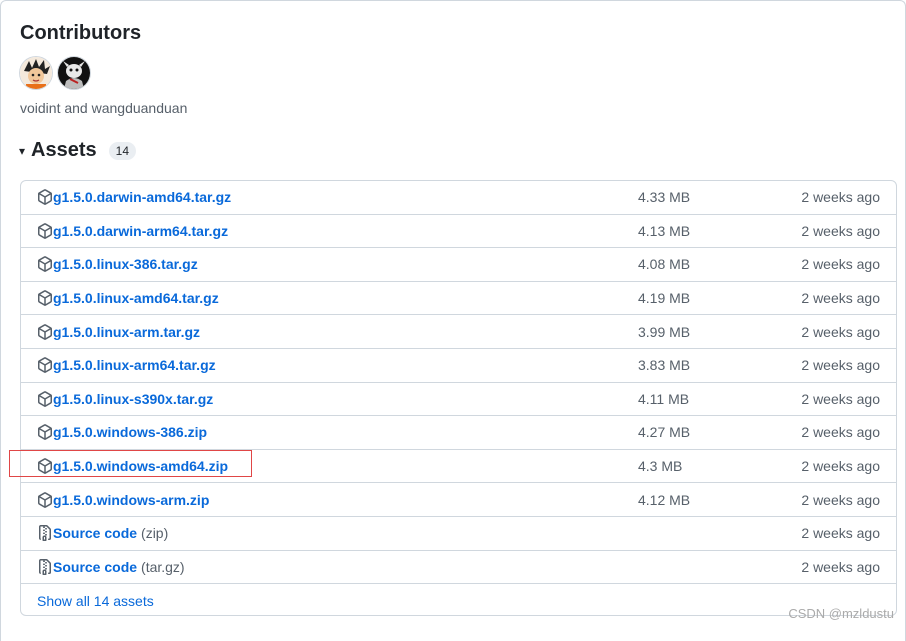 This screenshot has width=906, height=641. I want to click on asset-download-link: g1.5.0.linux-amd64.tar.gz, so click(136, 298).